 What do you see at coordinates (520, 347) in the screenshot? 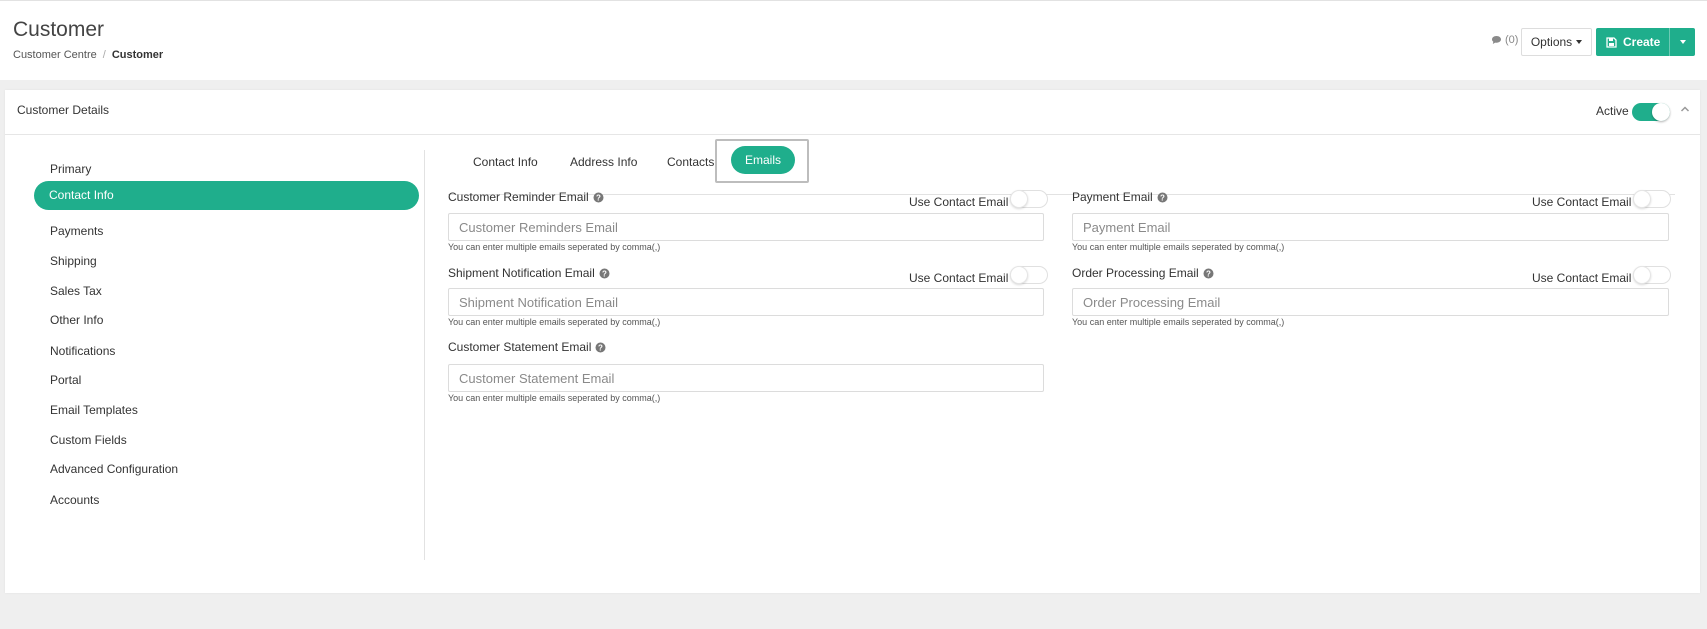
I see `customer-statement-label-text: Customer Statement Email` at bounding box center [520, 347].